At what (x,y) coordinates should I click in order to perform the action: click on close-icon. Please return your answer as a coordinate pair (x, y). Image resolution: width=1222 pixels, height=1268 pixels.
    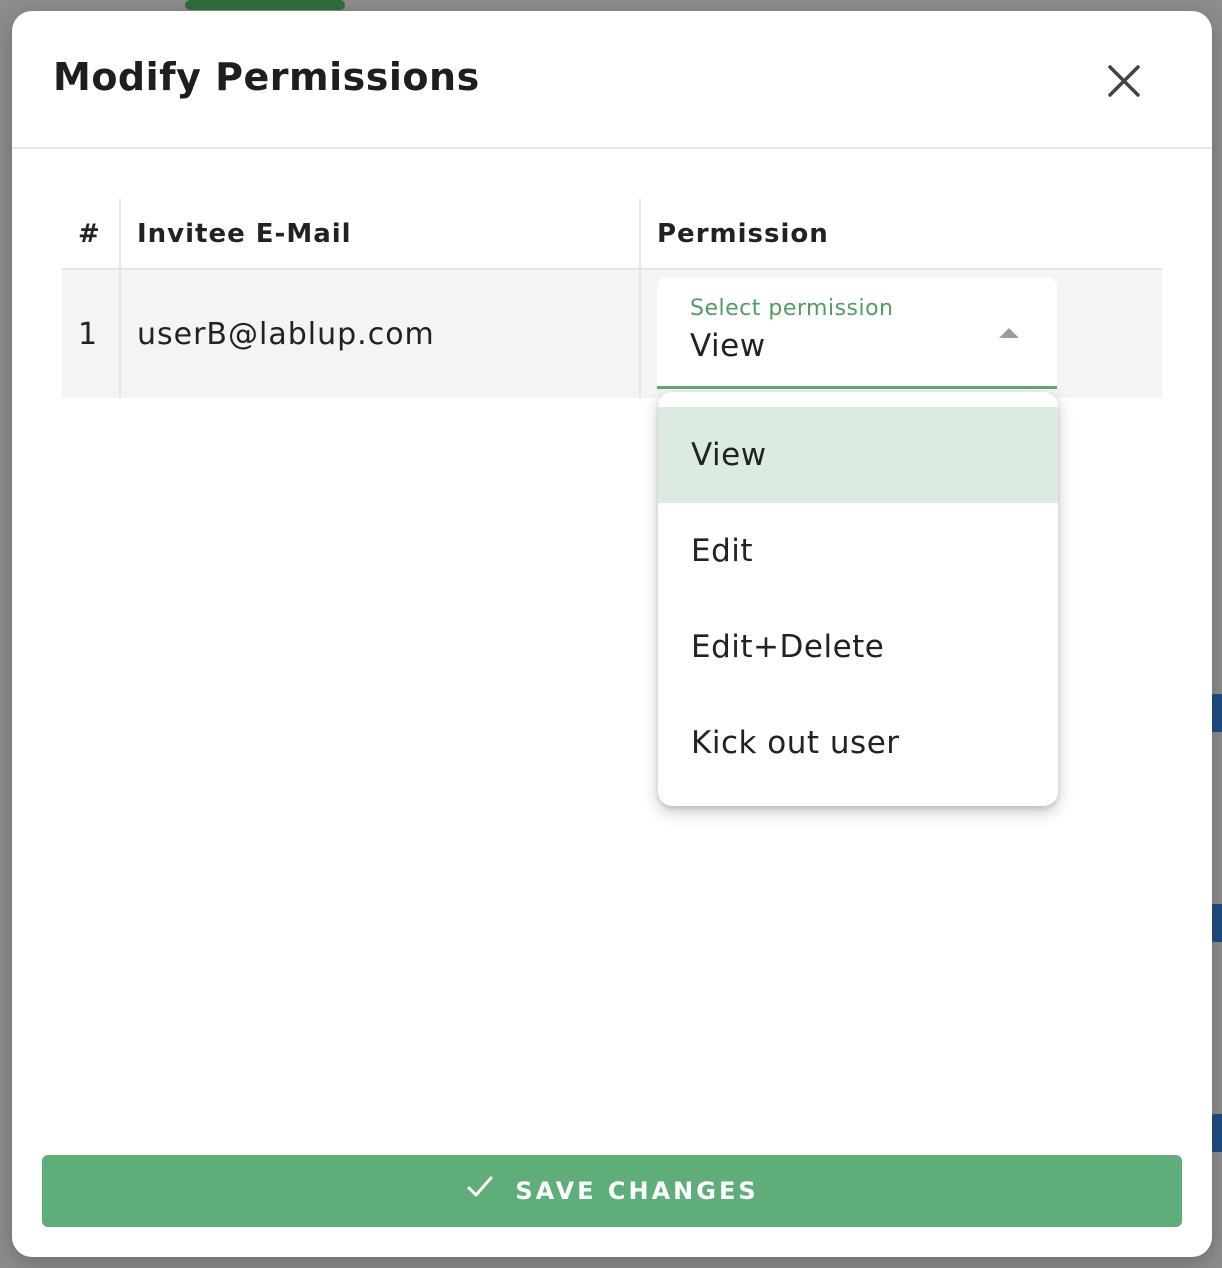
    Looking at the image, I should click on (1124, 81).